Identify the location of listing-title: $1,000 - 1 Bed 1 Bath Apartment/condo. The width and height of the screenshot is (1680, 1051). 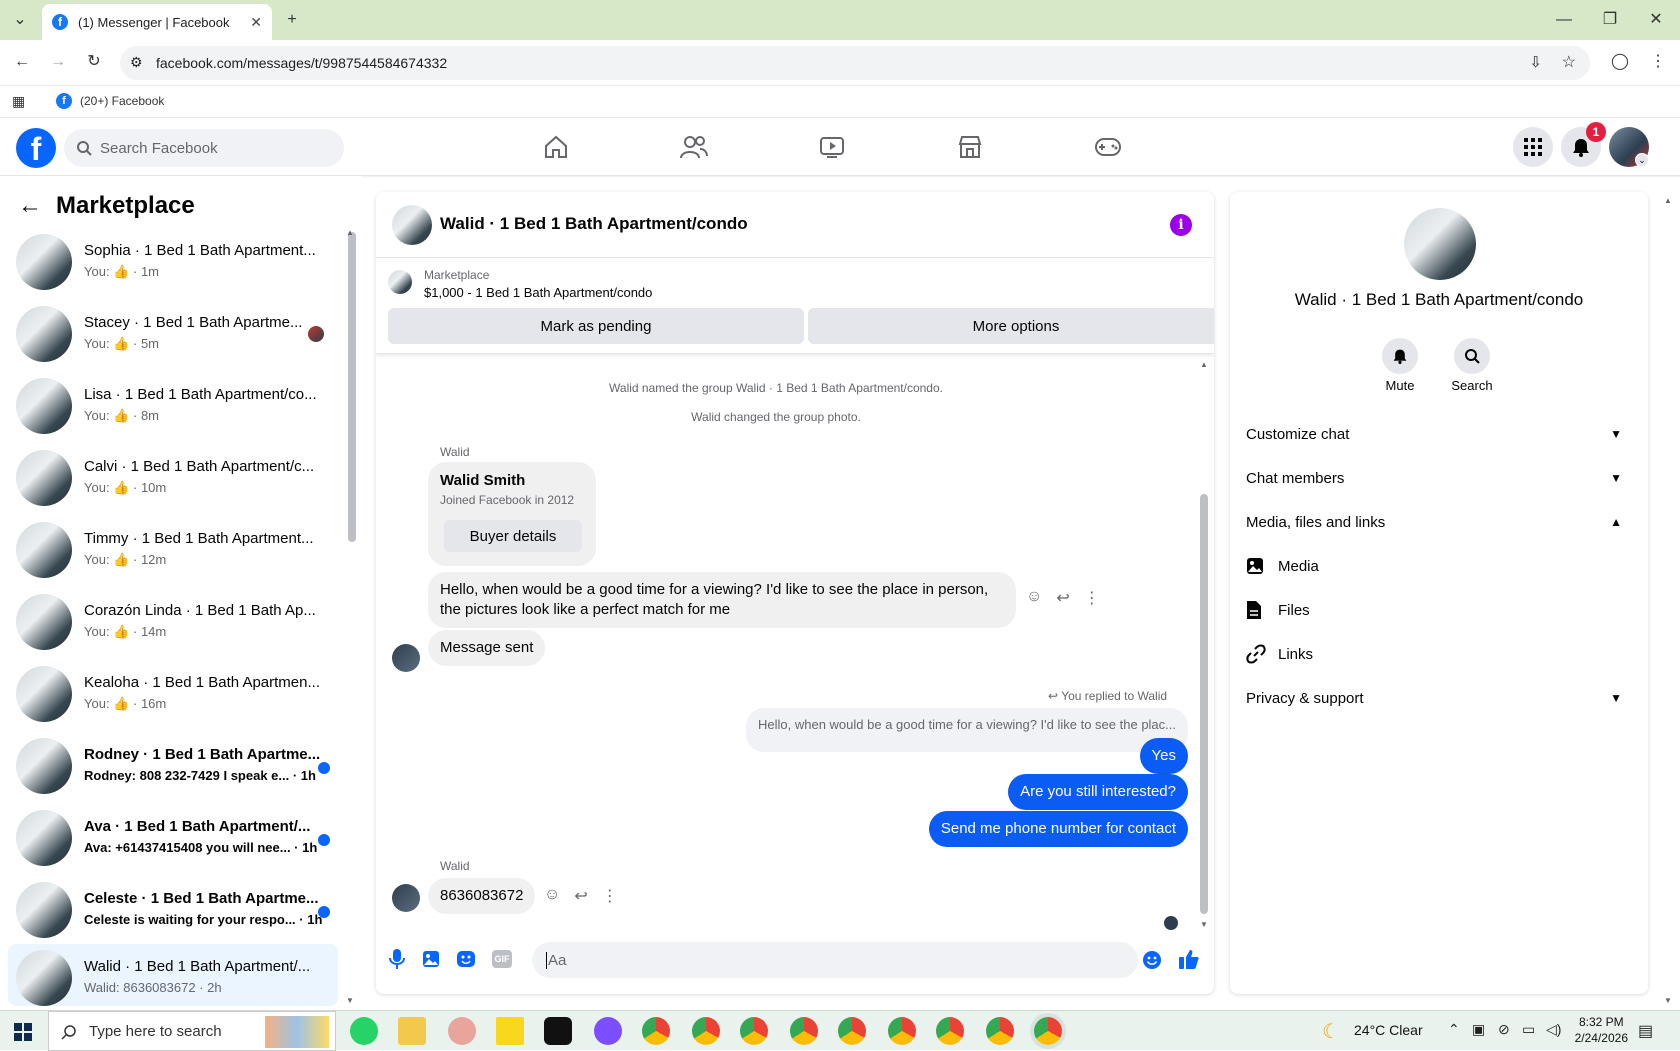
(538, 292).